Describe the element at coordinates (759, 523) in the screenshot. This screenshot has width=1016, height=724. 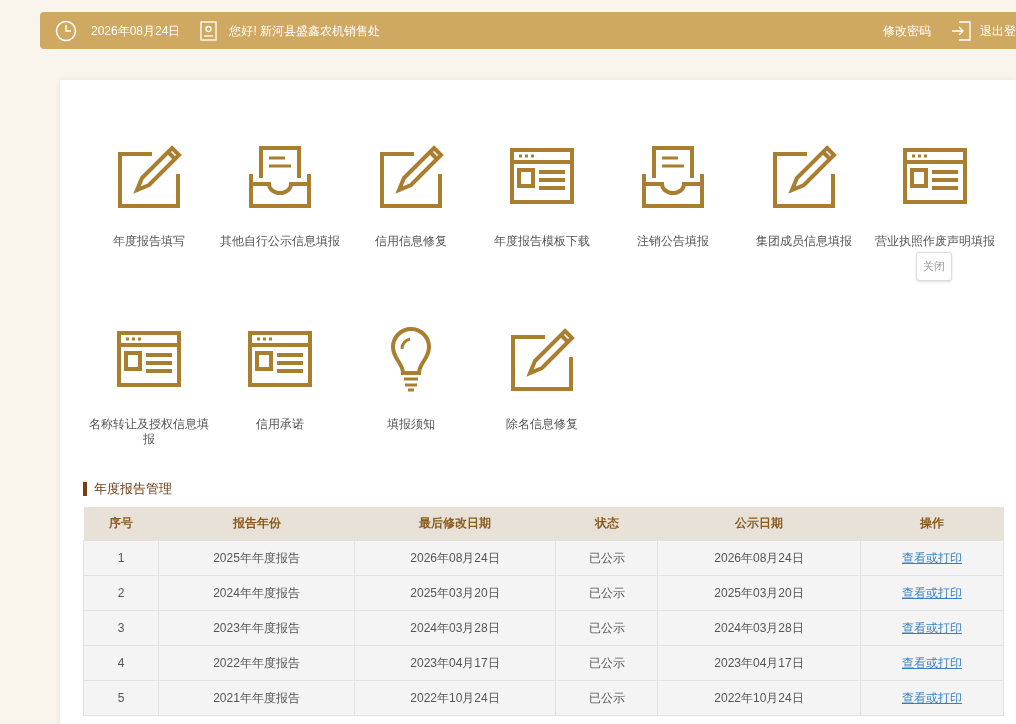
I see `column-header: 公示日期` at that location.